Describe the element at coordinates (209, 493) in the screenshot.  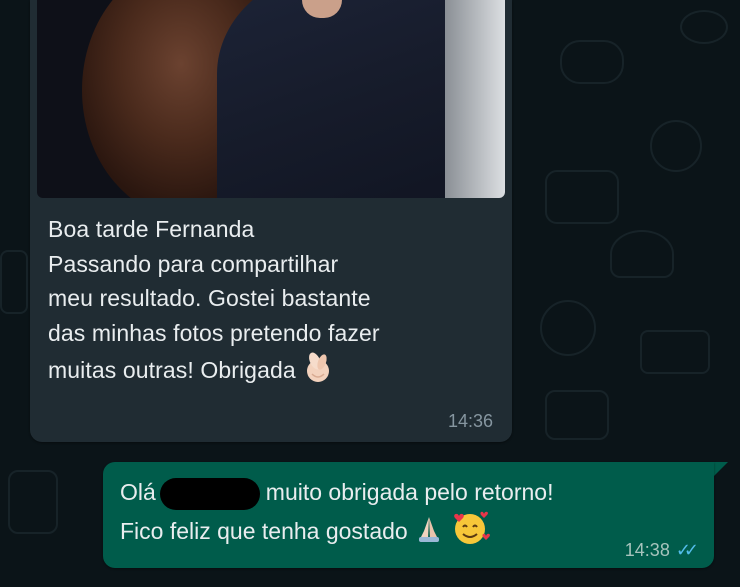
I see `redacted-name` at that location.